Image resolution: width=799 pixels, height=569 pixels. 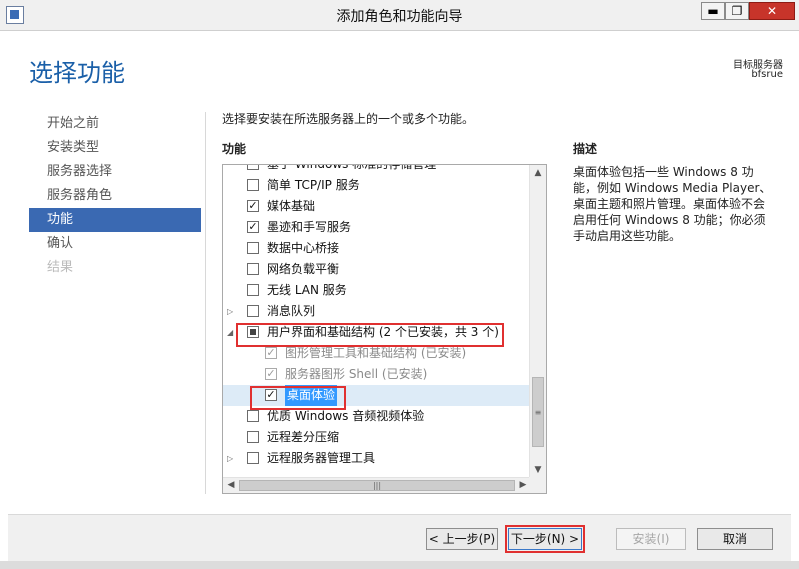 I want to click on taskbar-strip, so click(x=399, y=565).